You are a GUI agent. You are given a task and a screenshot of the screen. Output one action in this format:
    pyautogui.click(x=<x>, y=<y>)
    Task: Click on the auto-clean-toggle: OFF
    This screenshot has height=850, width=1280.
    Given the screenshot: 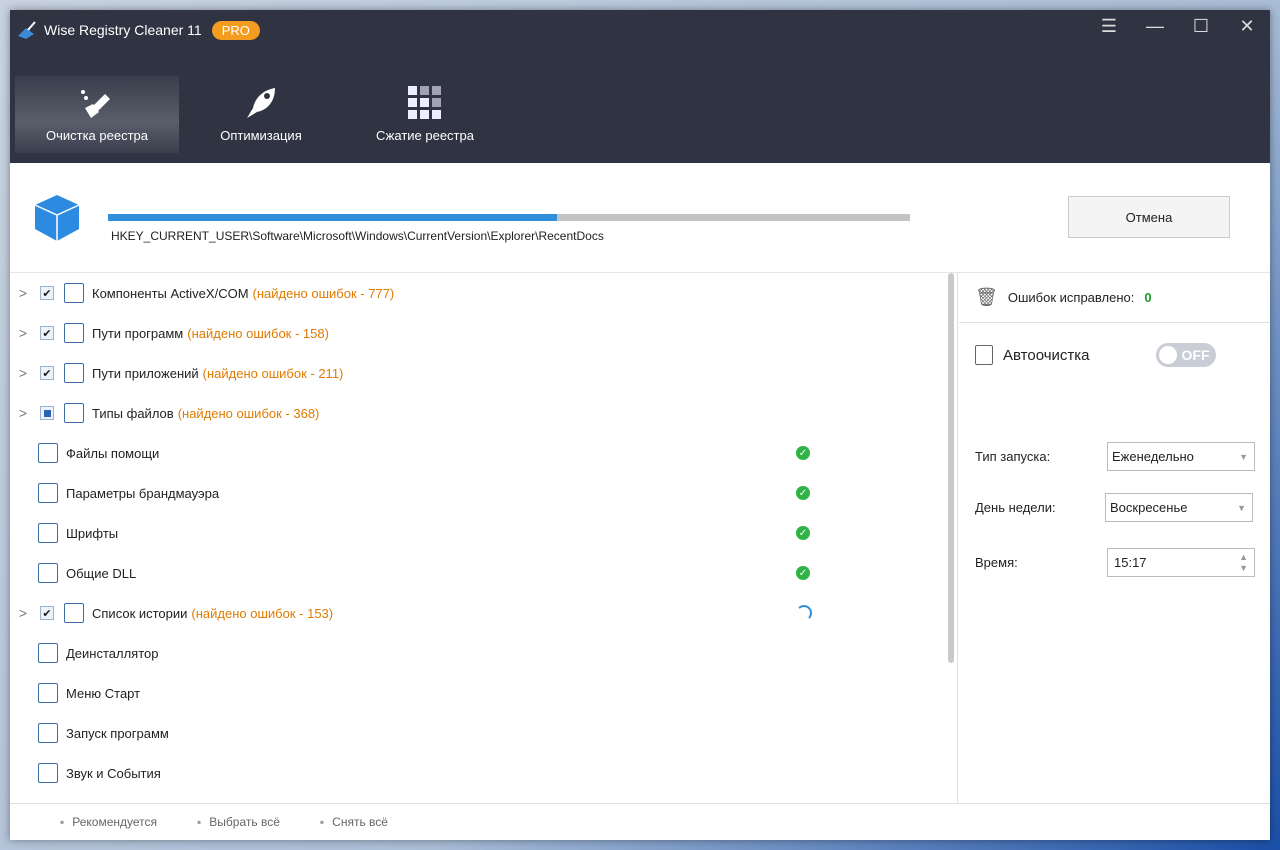 What is the action you would take?
    pyautogui.click(x=1185, y=355)
    